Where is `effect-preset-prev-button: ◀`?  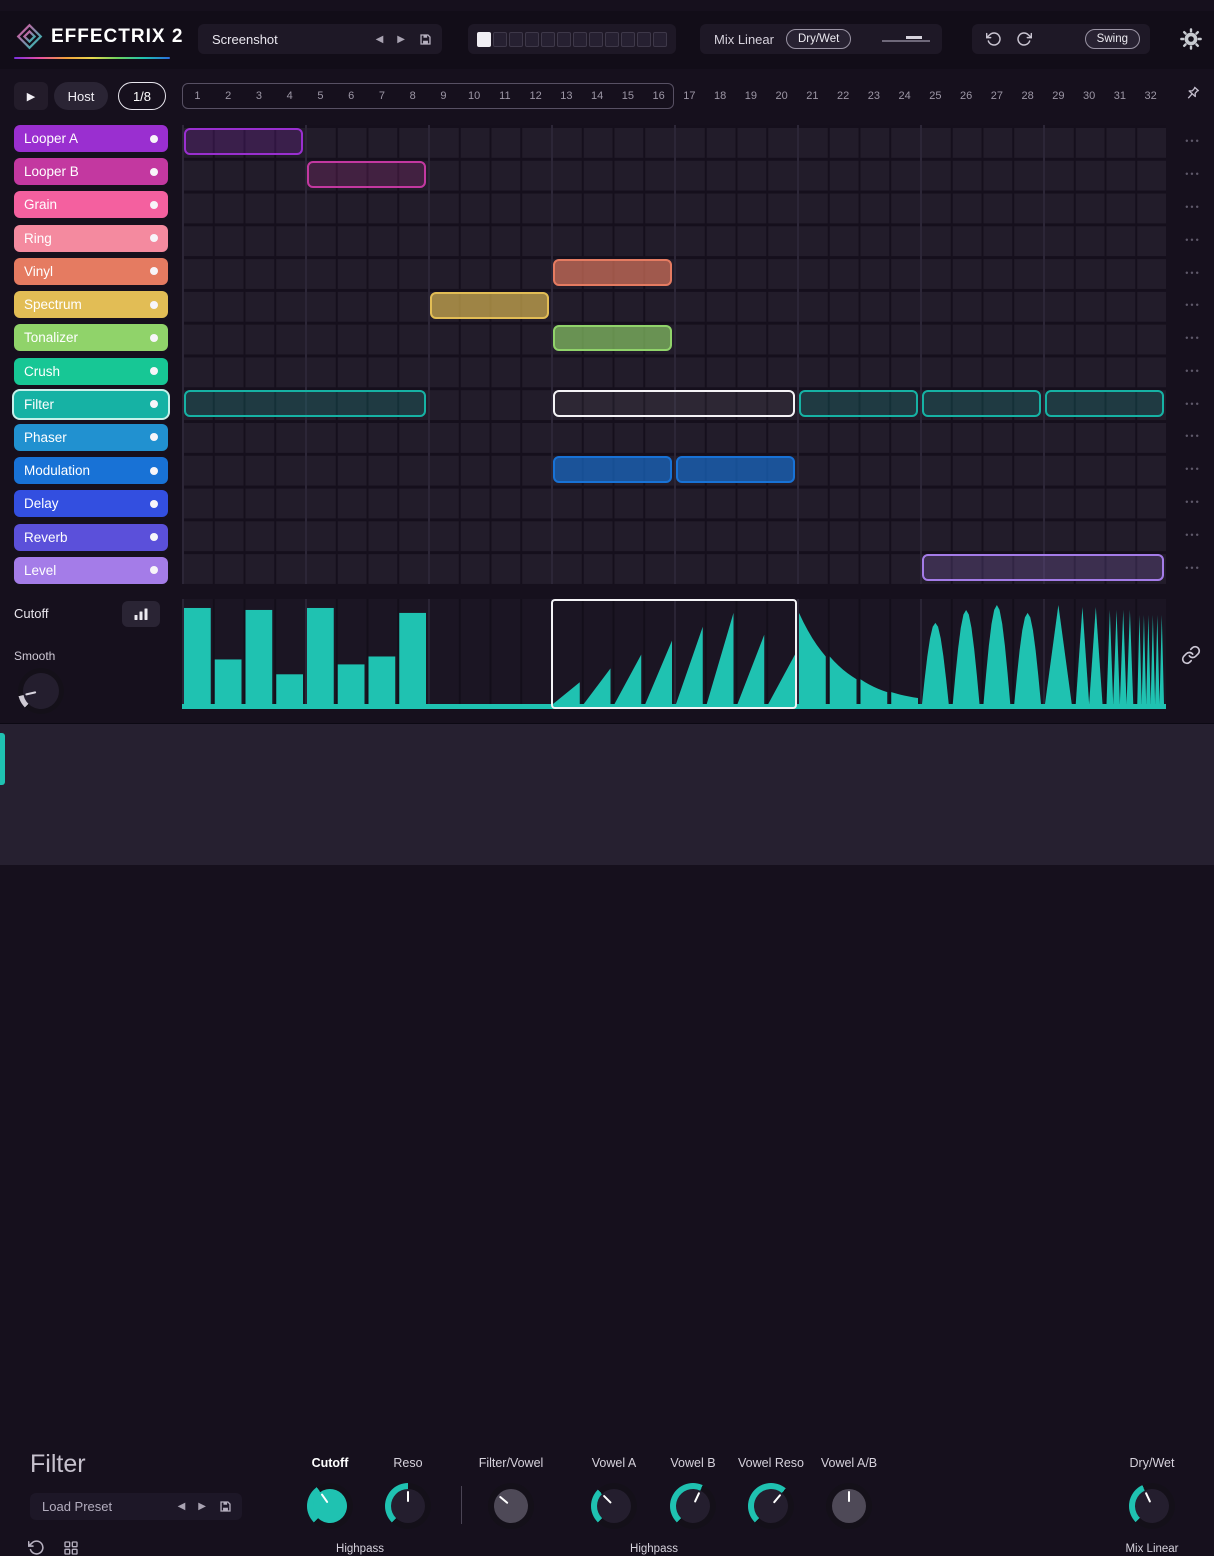
effect-preset-prev-button: ◀ is located at coordinates (182, 1506).